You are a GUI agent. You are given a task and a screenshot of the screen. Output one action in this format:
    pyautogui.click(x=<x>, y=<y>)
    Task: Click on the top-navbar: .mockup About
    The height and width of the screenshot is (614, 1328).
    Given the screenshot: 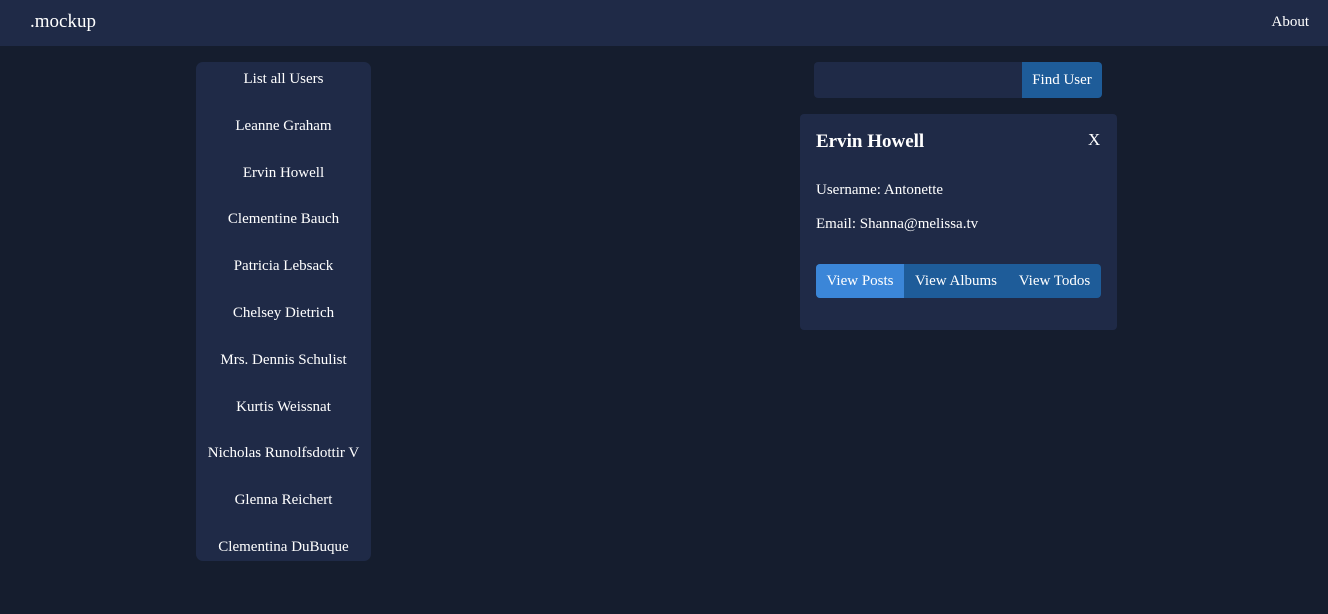 What is the action you would take?
    pyautogui.click(x=664, y=23)
    